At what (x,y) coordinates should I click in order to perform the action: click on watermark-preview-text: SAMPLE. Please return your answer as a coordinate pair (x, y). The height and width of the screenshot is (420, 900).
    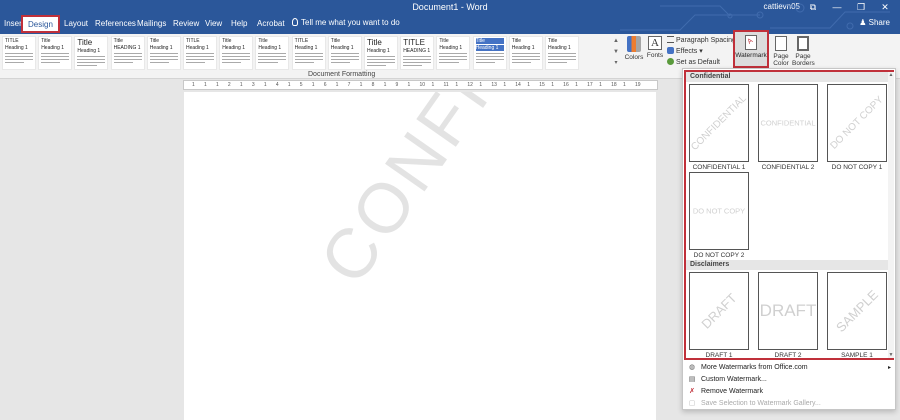
    Looking at the image, I should click on (857, 311).